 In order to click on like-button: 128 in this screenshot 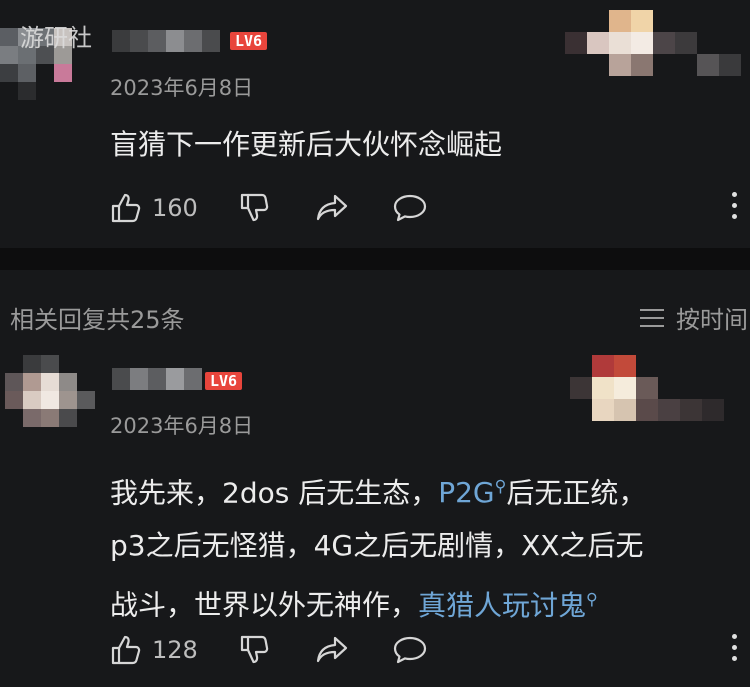, I will do `click(154, 650)`.